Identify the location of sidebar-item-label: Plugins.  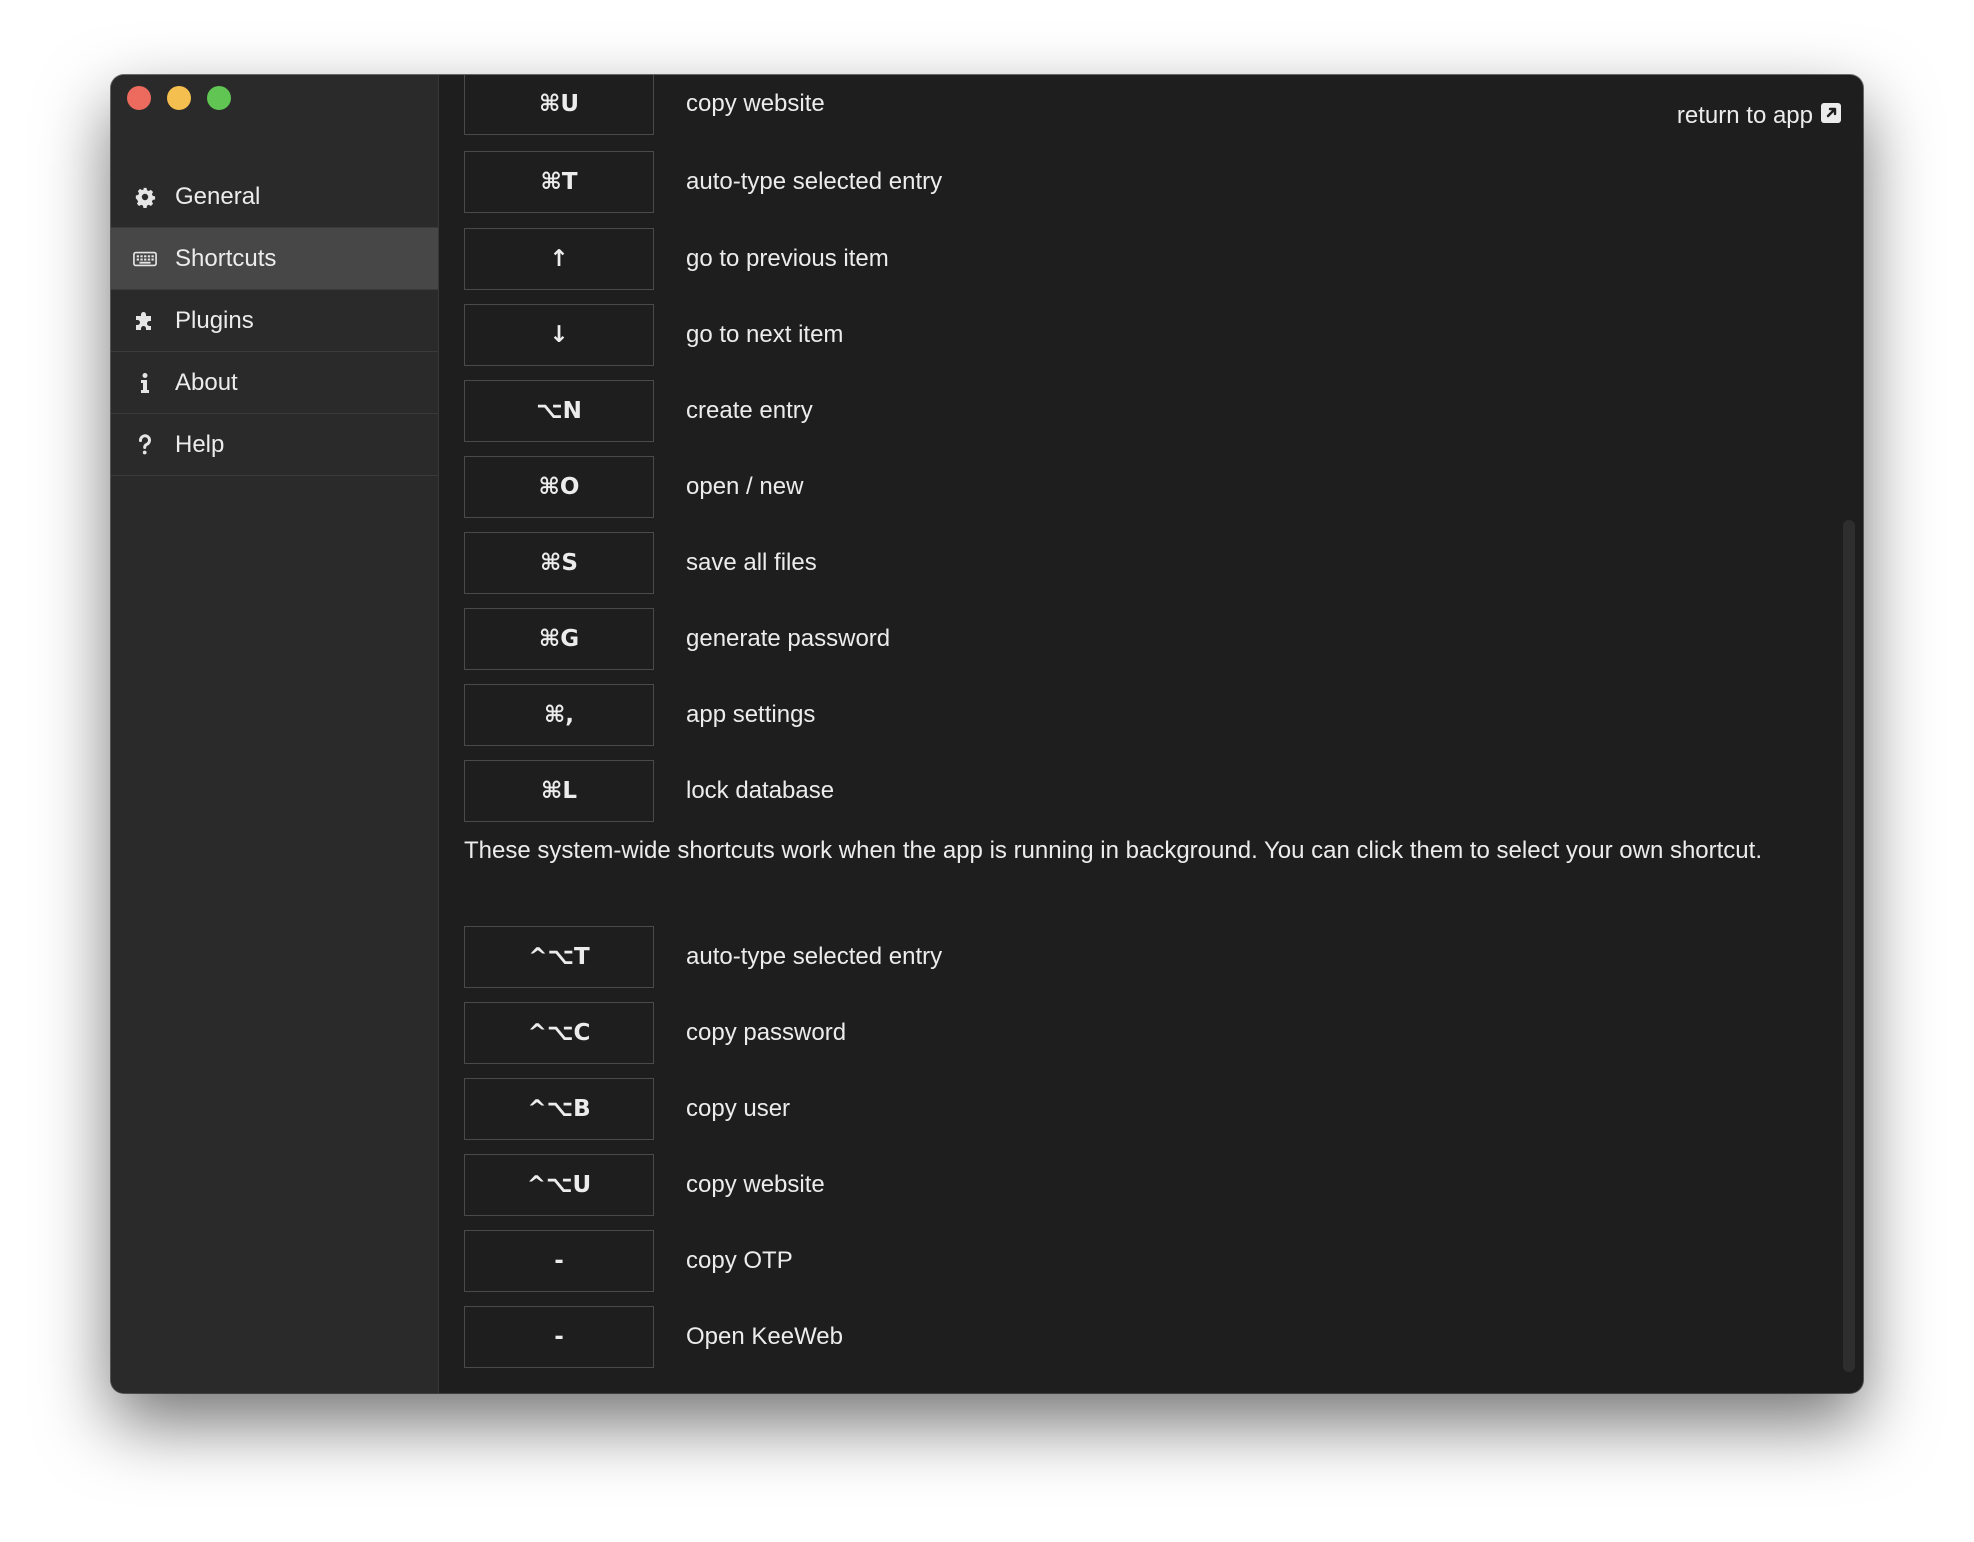
(214, 320).